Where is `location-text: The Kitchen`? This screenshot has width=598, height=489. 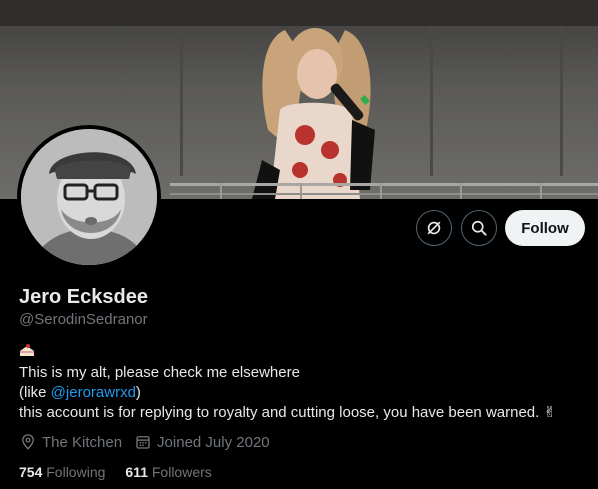 location-text: The Kitchen is located at coordinates (82, 442).